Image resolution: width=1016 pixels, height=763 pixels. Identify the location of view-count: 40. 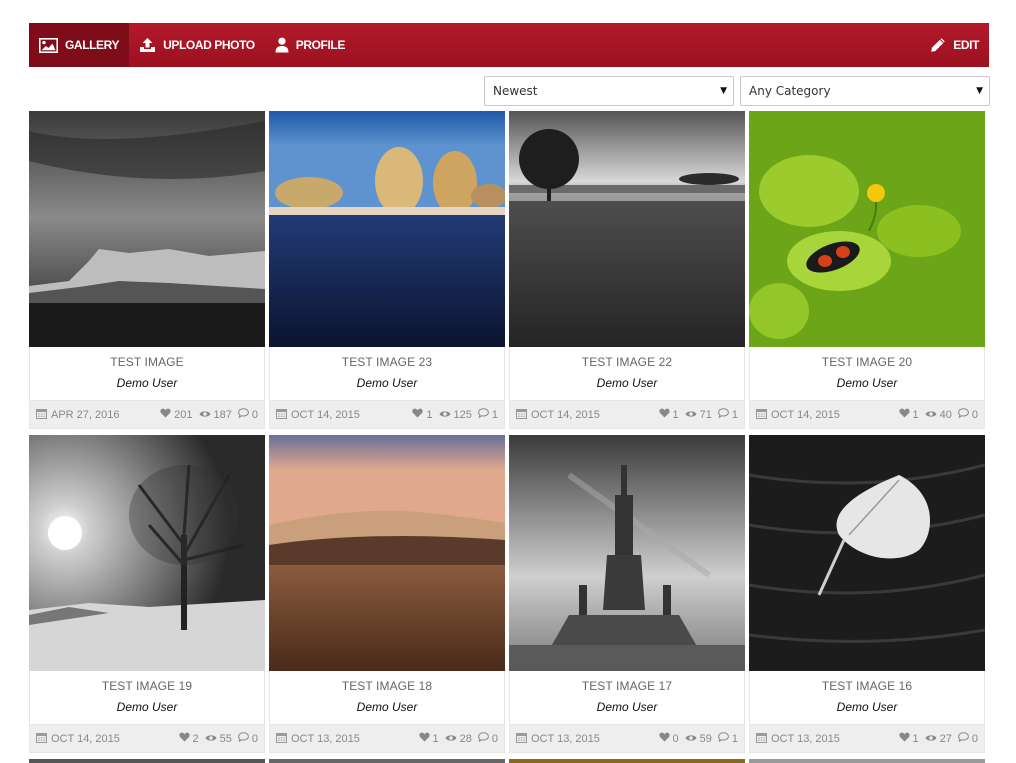
(945, 414).